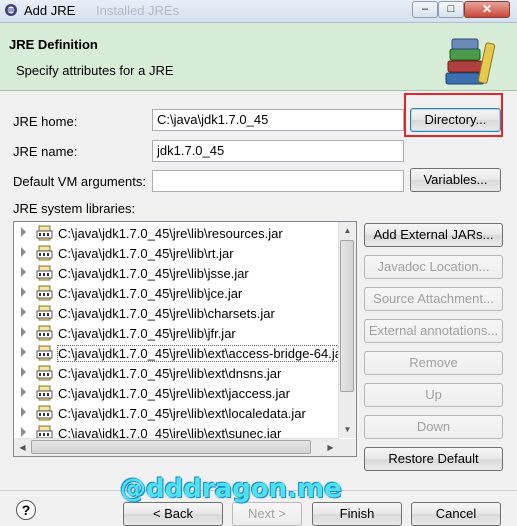  I want to click on close-button: ✕, so click(487, 9).